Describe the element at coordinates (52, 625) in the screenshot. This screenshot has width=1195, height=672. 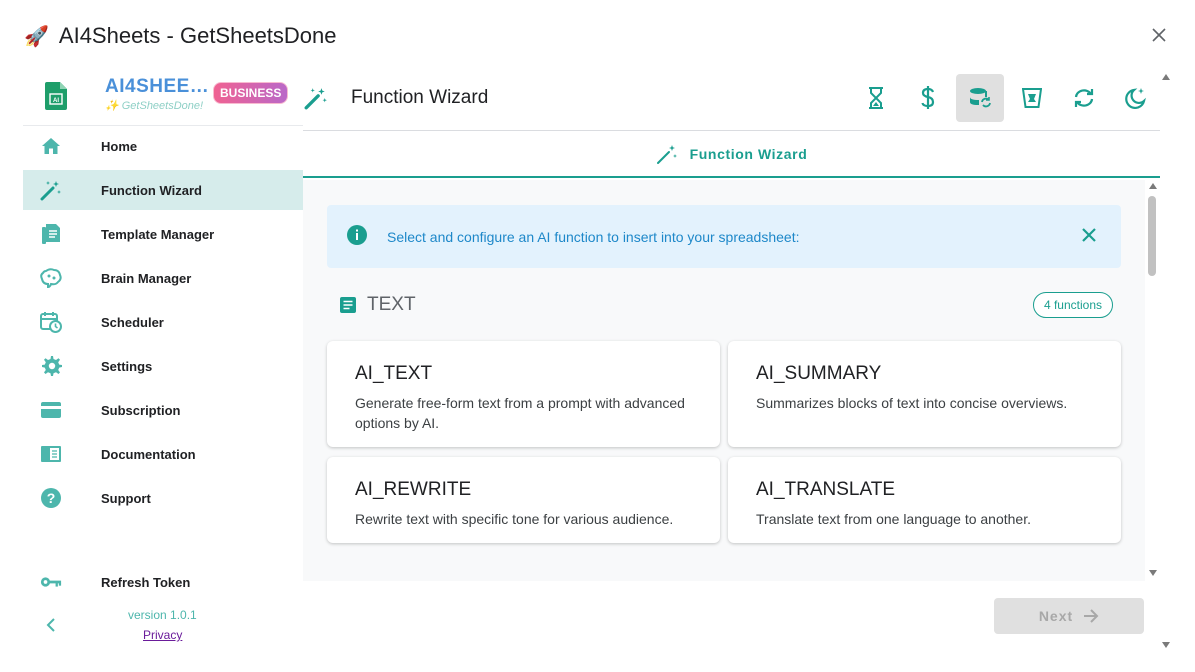
I see `collapse-sidebar-icon` at that location.